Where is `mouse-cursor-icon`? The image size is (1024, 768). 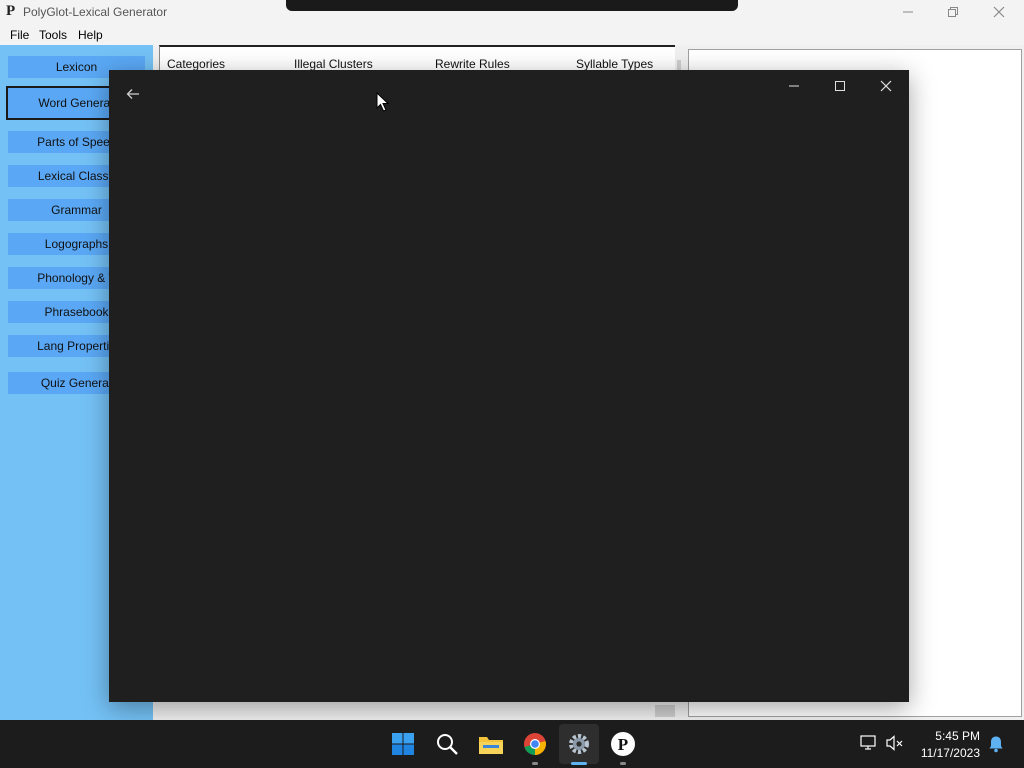 mouse-cursor-icon is located at coordinates (383, 102).